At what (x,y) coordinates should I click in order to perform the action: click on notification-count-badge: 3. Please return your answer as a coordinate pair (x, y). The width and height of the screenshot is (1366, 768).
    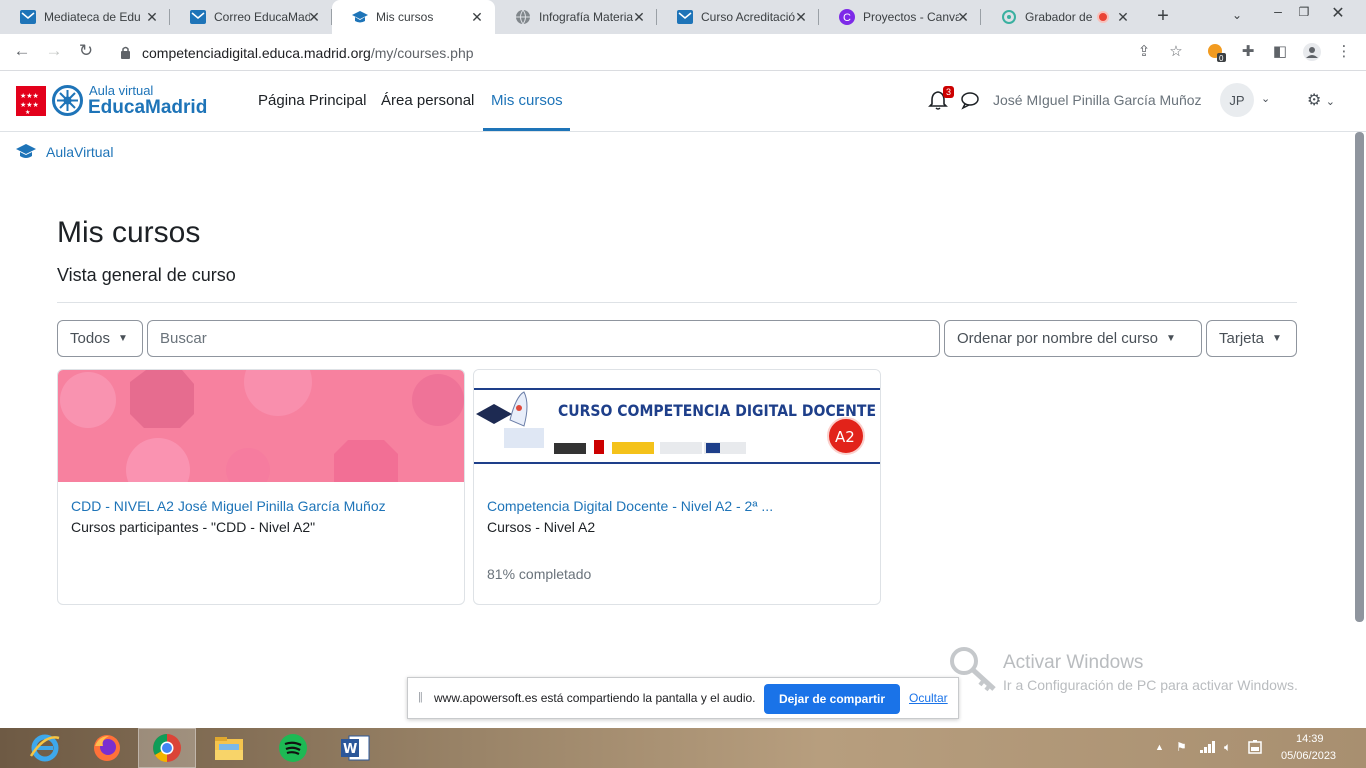
    Looking at the image, I should click on (949, 92).